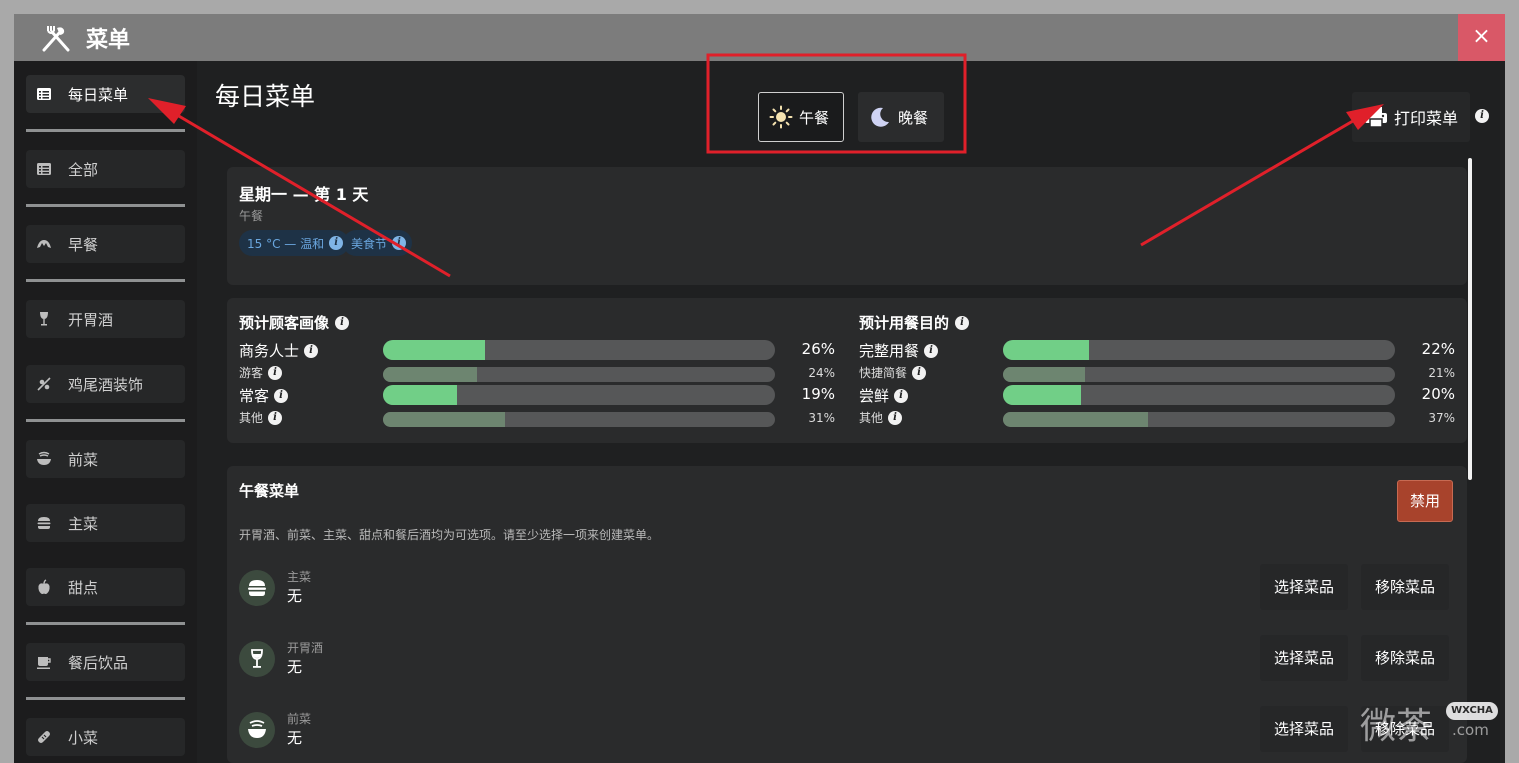 The width and height of the screenshot is (1519, 763). What do you see at coordinates (883, 373) in the screenshot?
I see `stat-label-text: 快捷简餐` at bounding box center [883, 373].